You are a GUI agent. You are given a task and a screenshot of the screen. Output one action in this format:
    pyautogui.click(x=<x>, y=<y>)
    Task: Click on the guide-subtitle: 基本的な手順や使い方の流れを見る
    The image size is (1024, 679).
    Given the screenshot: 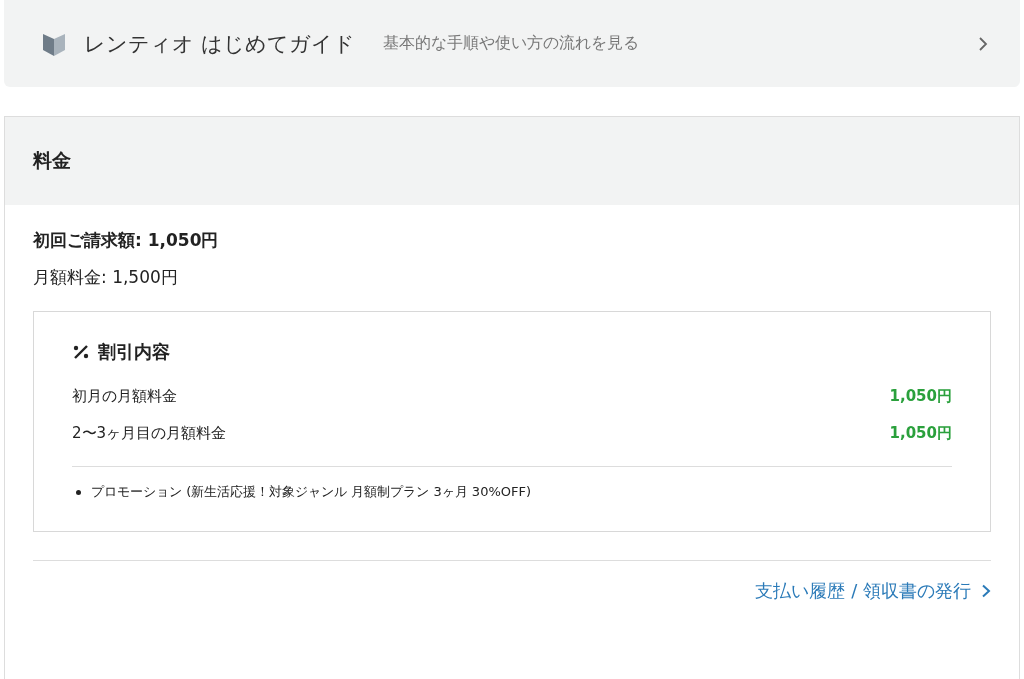 What is the action you would take?
    pyautogui.click(x=511, y=43)
    